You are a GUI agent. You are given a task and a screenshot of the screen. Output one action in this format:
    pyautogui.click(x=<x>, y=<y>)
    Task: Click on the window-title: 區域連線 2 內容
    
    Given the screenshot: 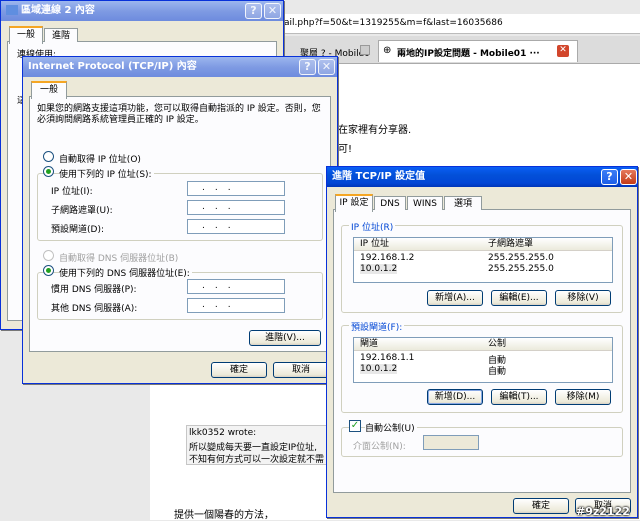 What is the action you would take?
    pyautogui.click(x=142, y=11)
    